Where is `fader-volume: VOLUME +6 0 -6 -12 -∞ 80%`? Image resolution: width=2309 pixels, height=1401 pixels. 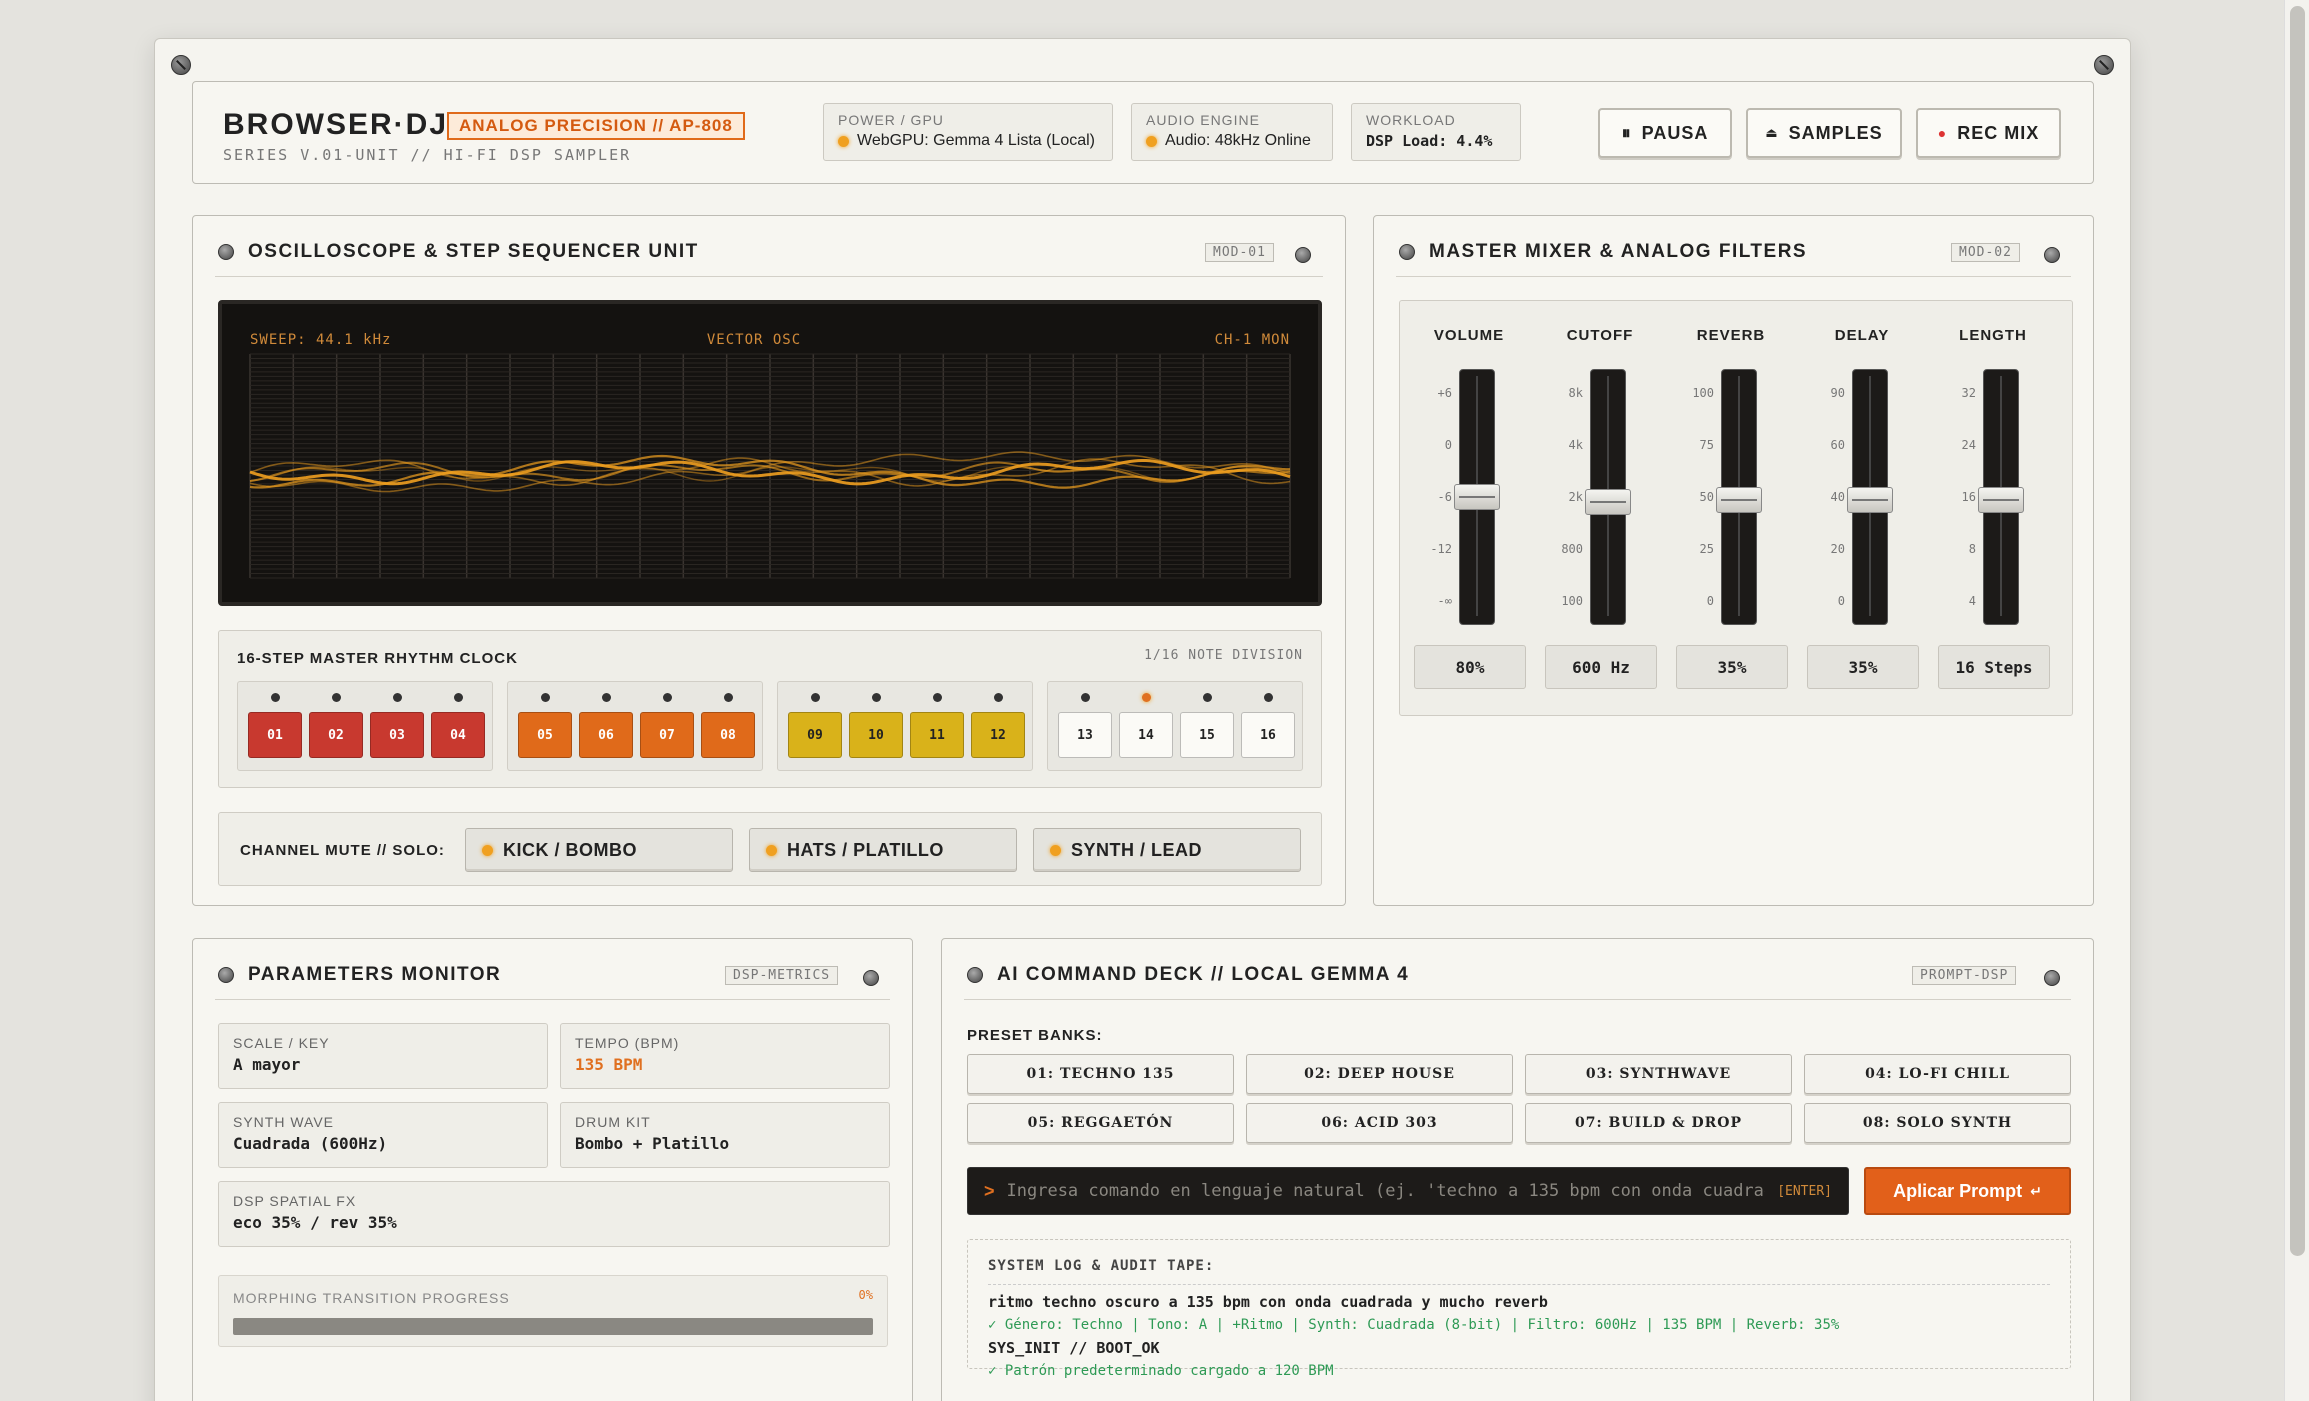 fader-volume: VOLUME +6 0 -6 -12 -∞ 80% is located at coordinates (1469, 509).